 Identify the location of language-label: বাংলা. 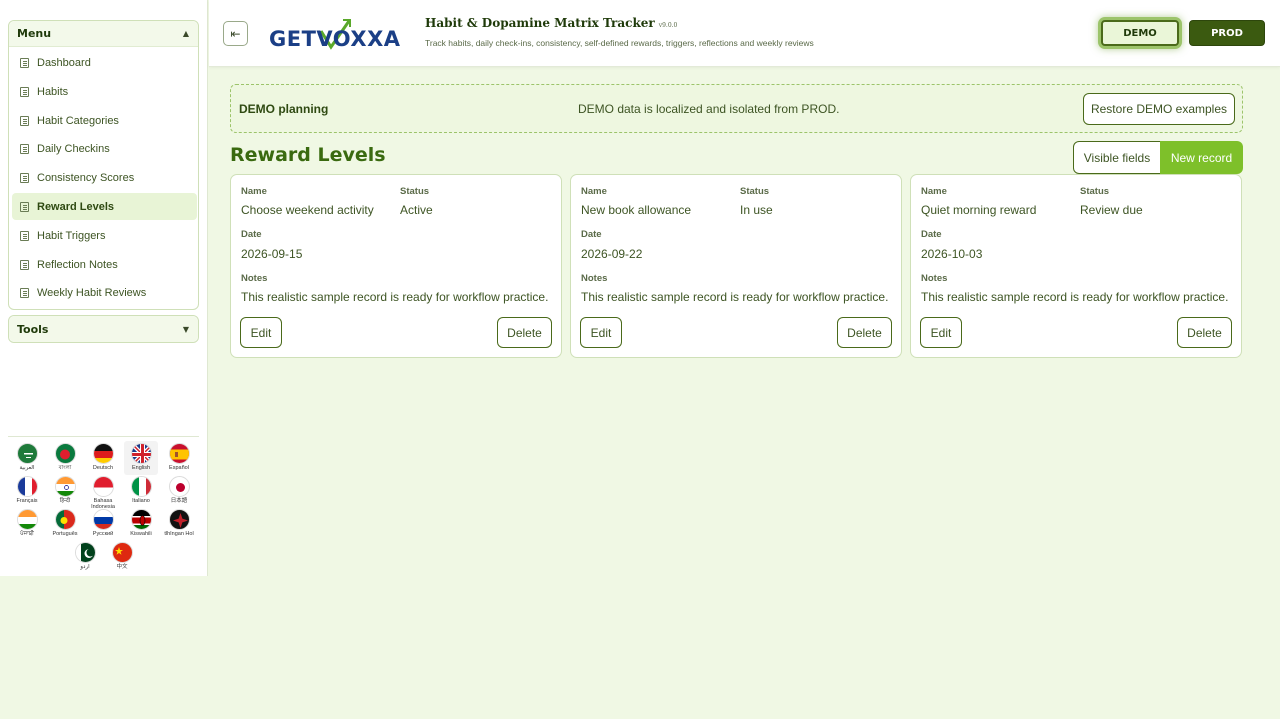
(65, 468).